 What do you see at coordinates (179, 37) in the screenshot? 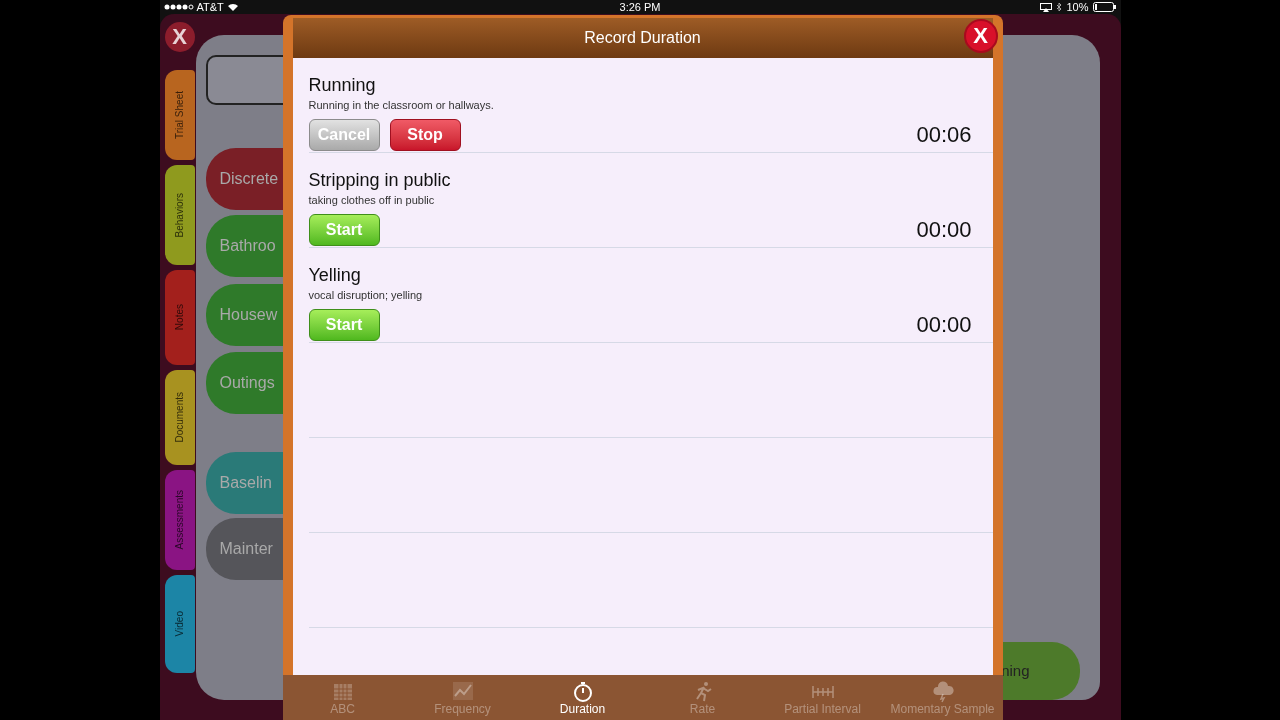
I see `close-button: X` at bounding box center [179, 37].